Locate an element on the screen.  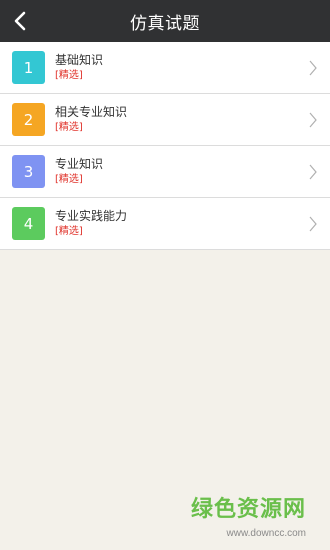
item-number-badge: 3 is located at coordinates (28, 171).